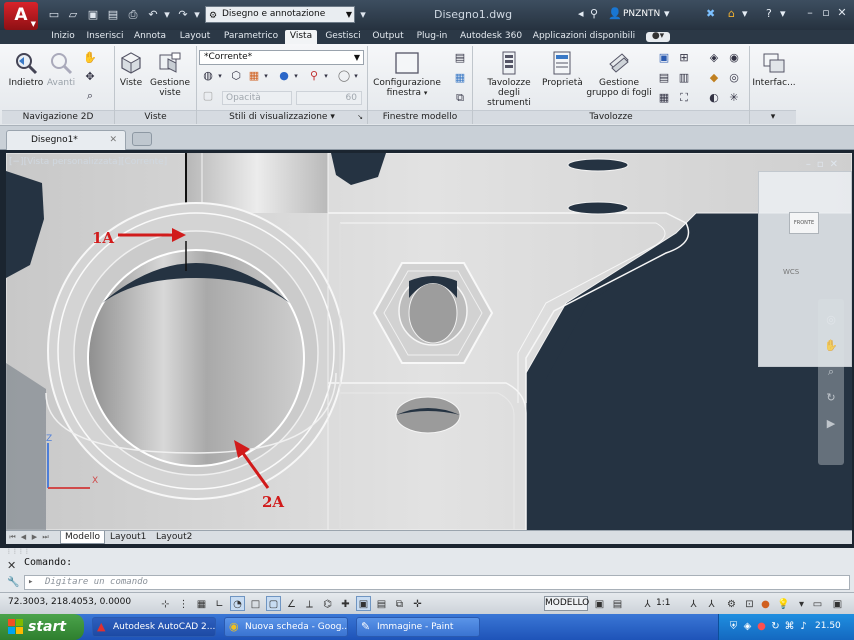 This screenshot has height=640, width=854. Describe the element at coordinates (566, 603) in the screenshot. I see `model-space-button: MODELLO` at that location.